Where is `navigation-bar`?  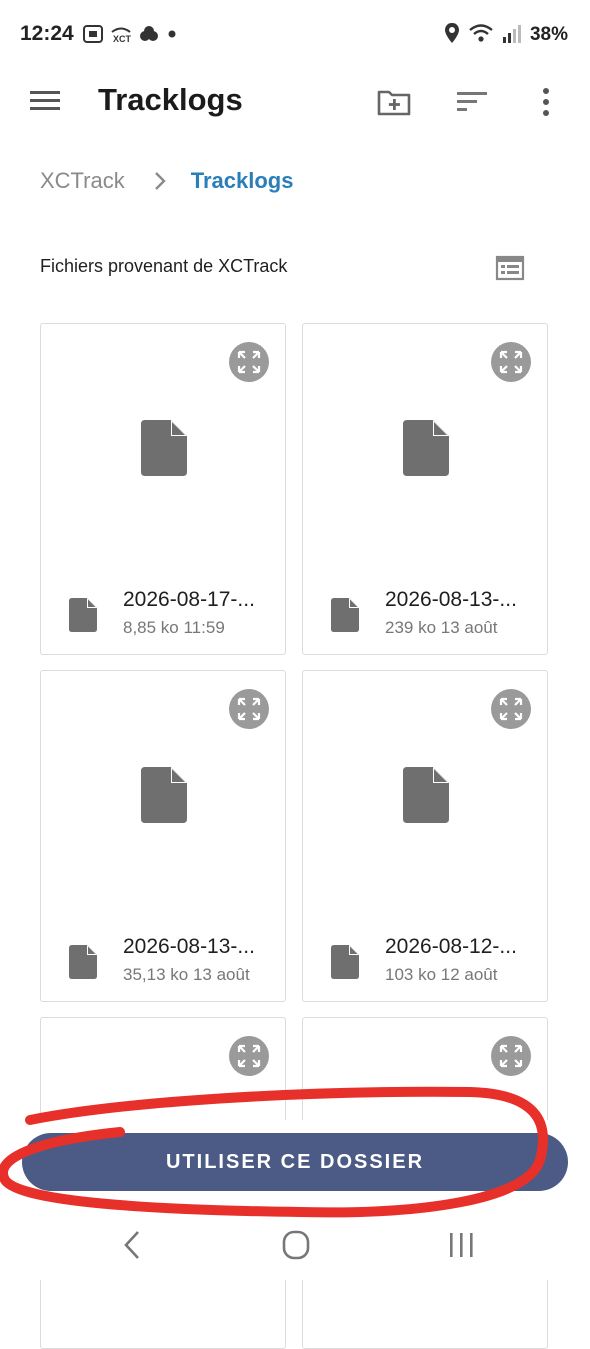 navigation-bar is located at coordinates (295, 1245).